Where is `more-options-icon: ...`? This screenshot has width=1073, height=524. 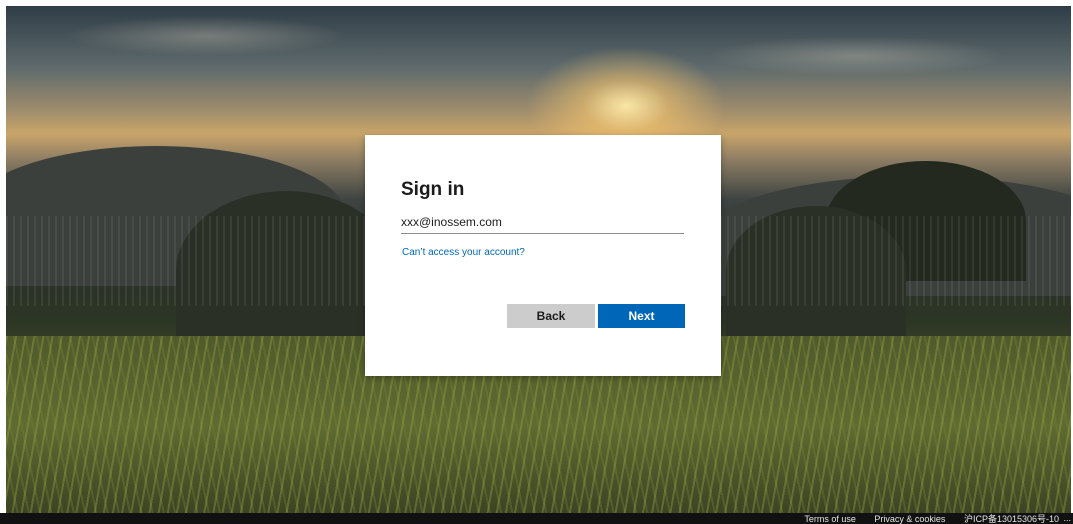 more-options-icon: ... is located at coordinates (1067, 518).